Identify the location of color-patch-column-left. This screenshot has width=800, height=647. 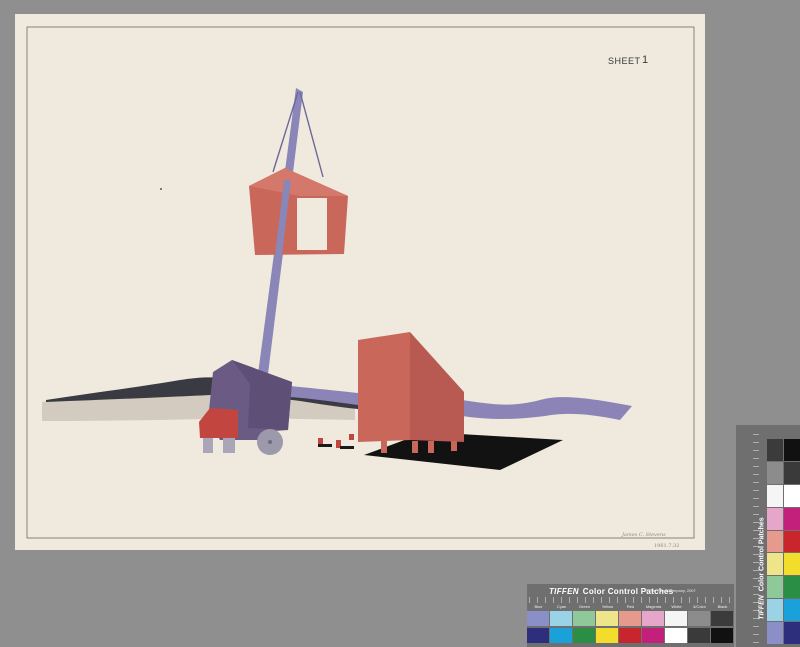
(775, 542).